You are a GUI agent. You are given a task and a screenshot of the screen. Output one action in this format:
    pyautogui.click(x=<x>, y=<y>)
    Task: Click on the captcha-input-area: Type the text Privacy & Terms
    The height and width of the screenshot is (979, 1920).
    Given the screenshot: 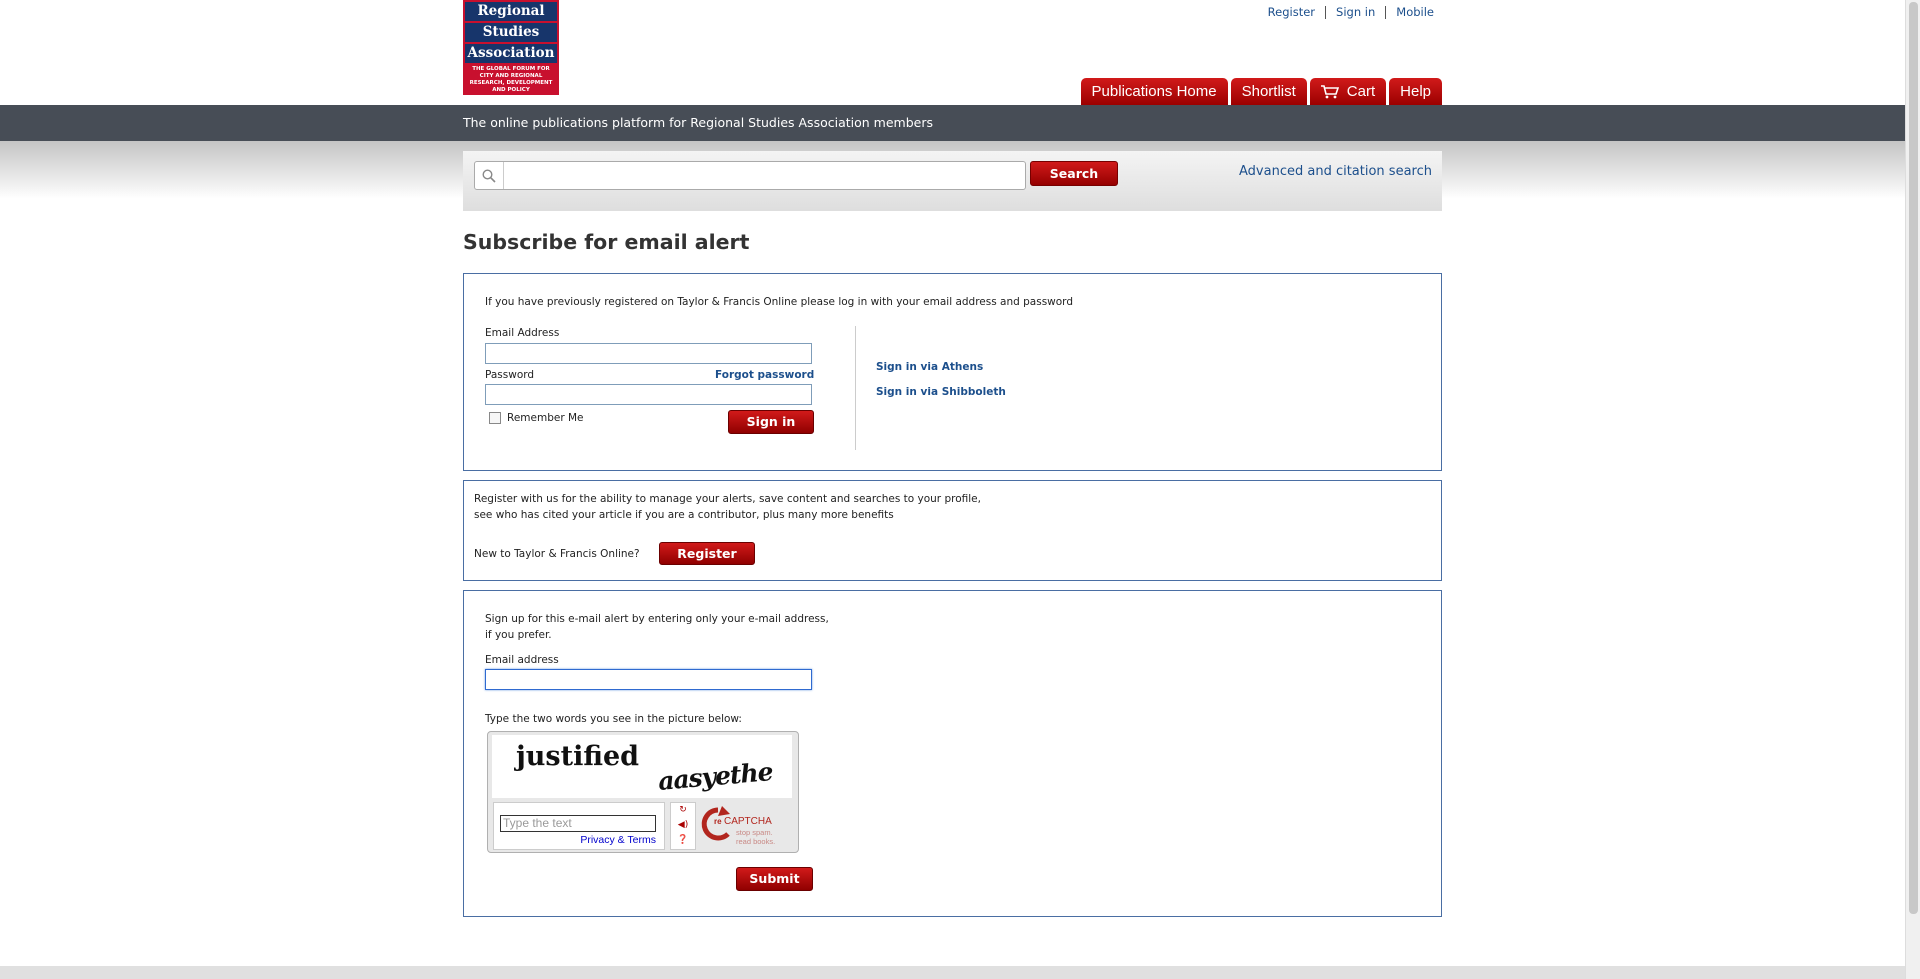 What is the action you would take?
    pyautogui.click(x=579, y=826)
    